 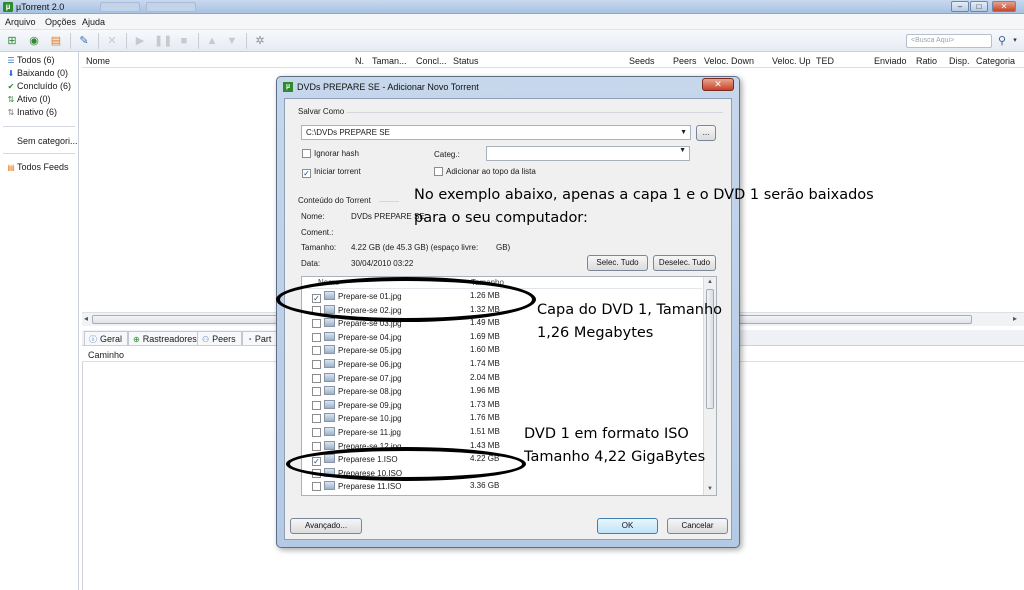 What do you see at coordinates (30, 60) in the screenshot?
I see `sidebar-item-todos: ☰ Todos (6)` at bounding box center [30, 60].